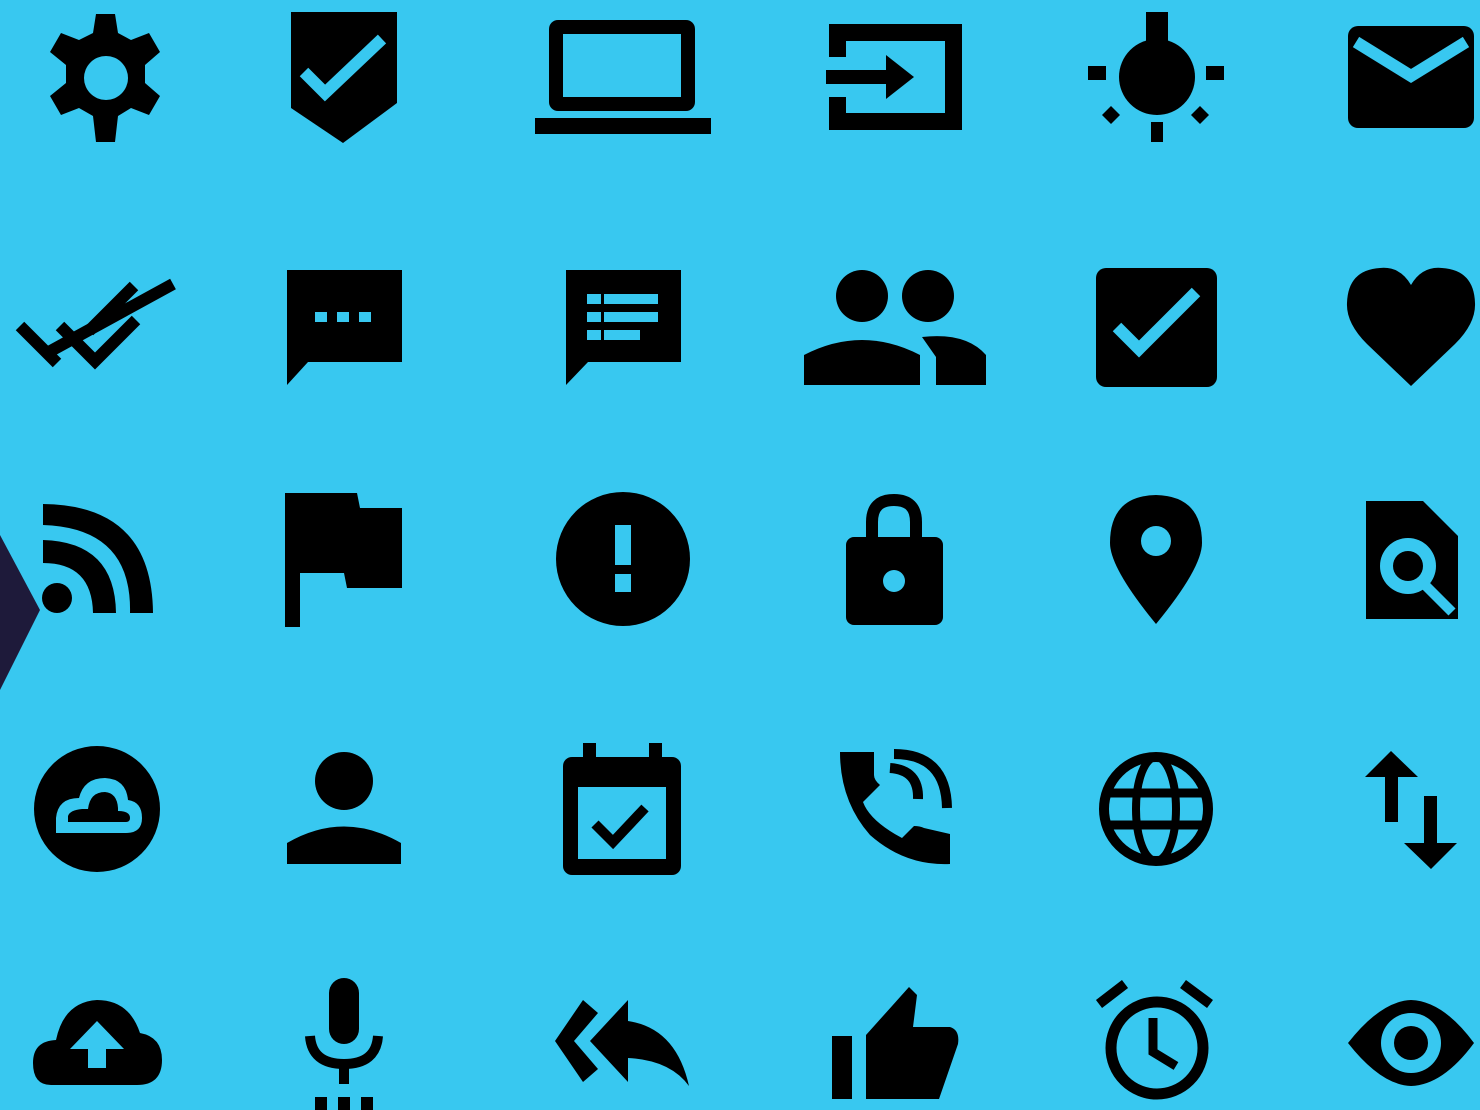  What do you see at coordinates (1411, 77) in the screenshot?
I see `mail-icon` at bounding box center [1411, 77].